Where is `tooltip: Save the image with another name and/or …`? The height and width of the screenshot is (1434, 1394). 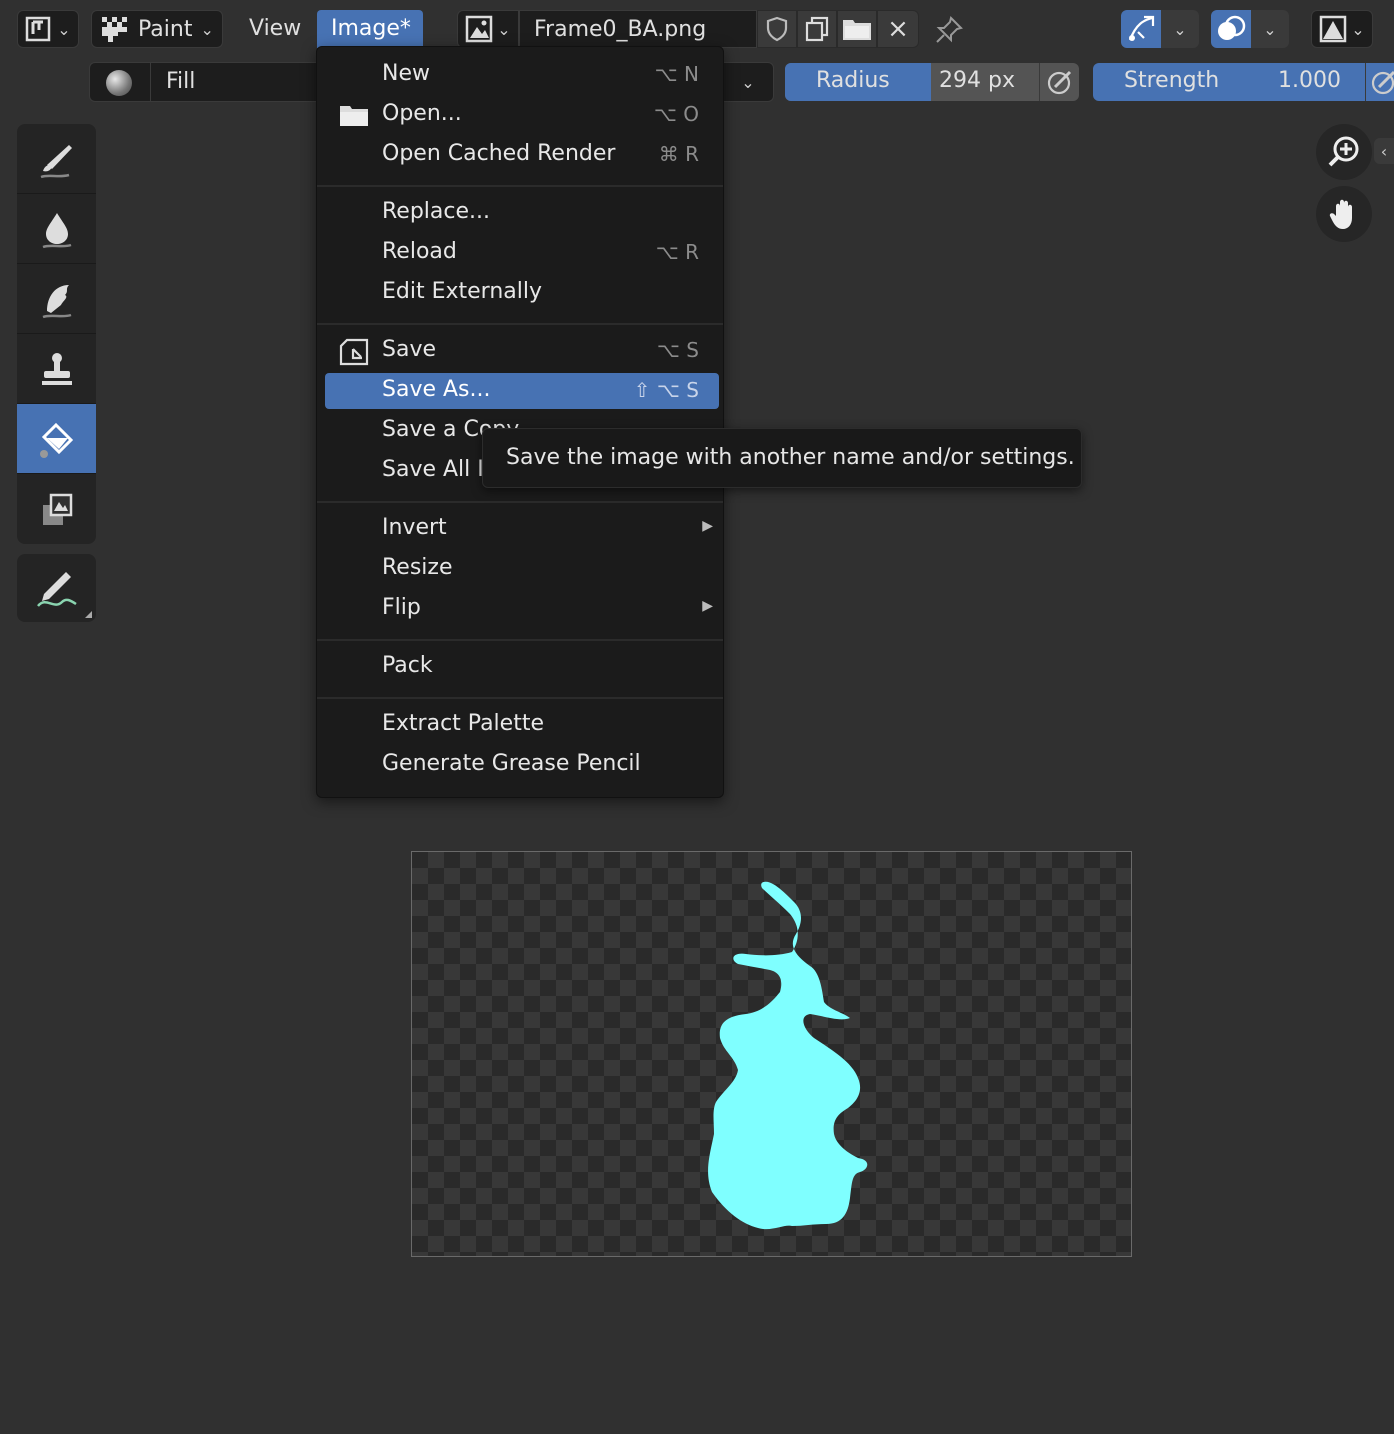
tooltip: Save the image with another name and/or … is located at coordinates (782, 458).